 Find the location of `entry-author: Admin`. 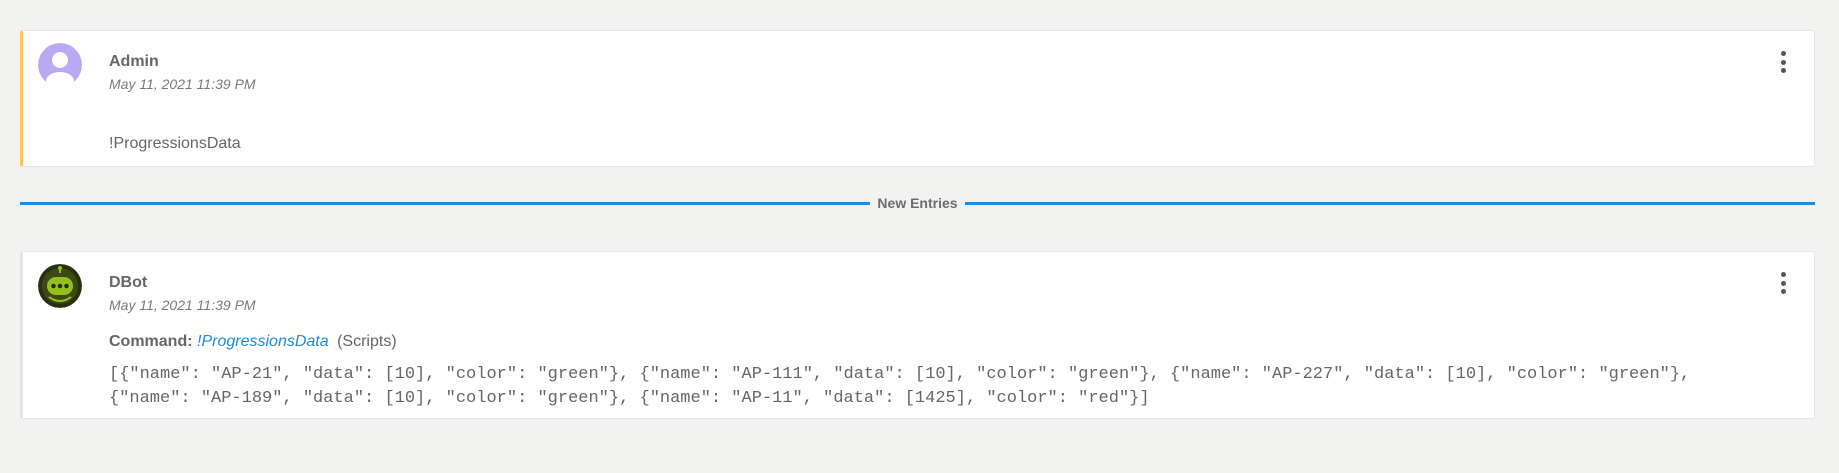

entry-author: Admin is located at coordinates (134, 61).